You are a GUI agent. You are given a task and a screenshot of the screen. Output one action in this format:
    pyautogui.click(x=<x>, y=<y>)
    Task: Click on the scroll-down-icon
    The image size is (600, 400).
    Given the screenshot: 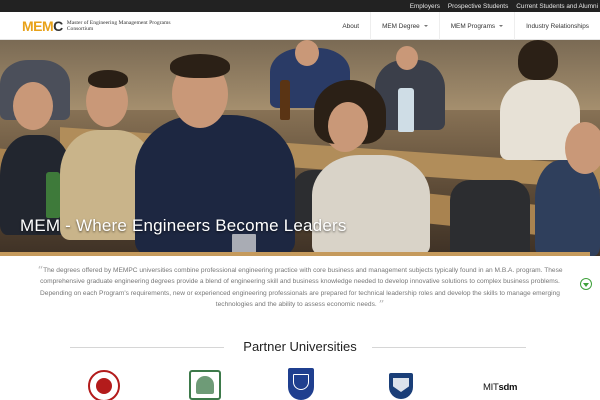 What is the action you would take?
    pyautogui.click(x=586, y=284)
    